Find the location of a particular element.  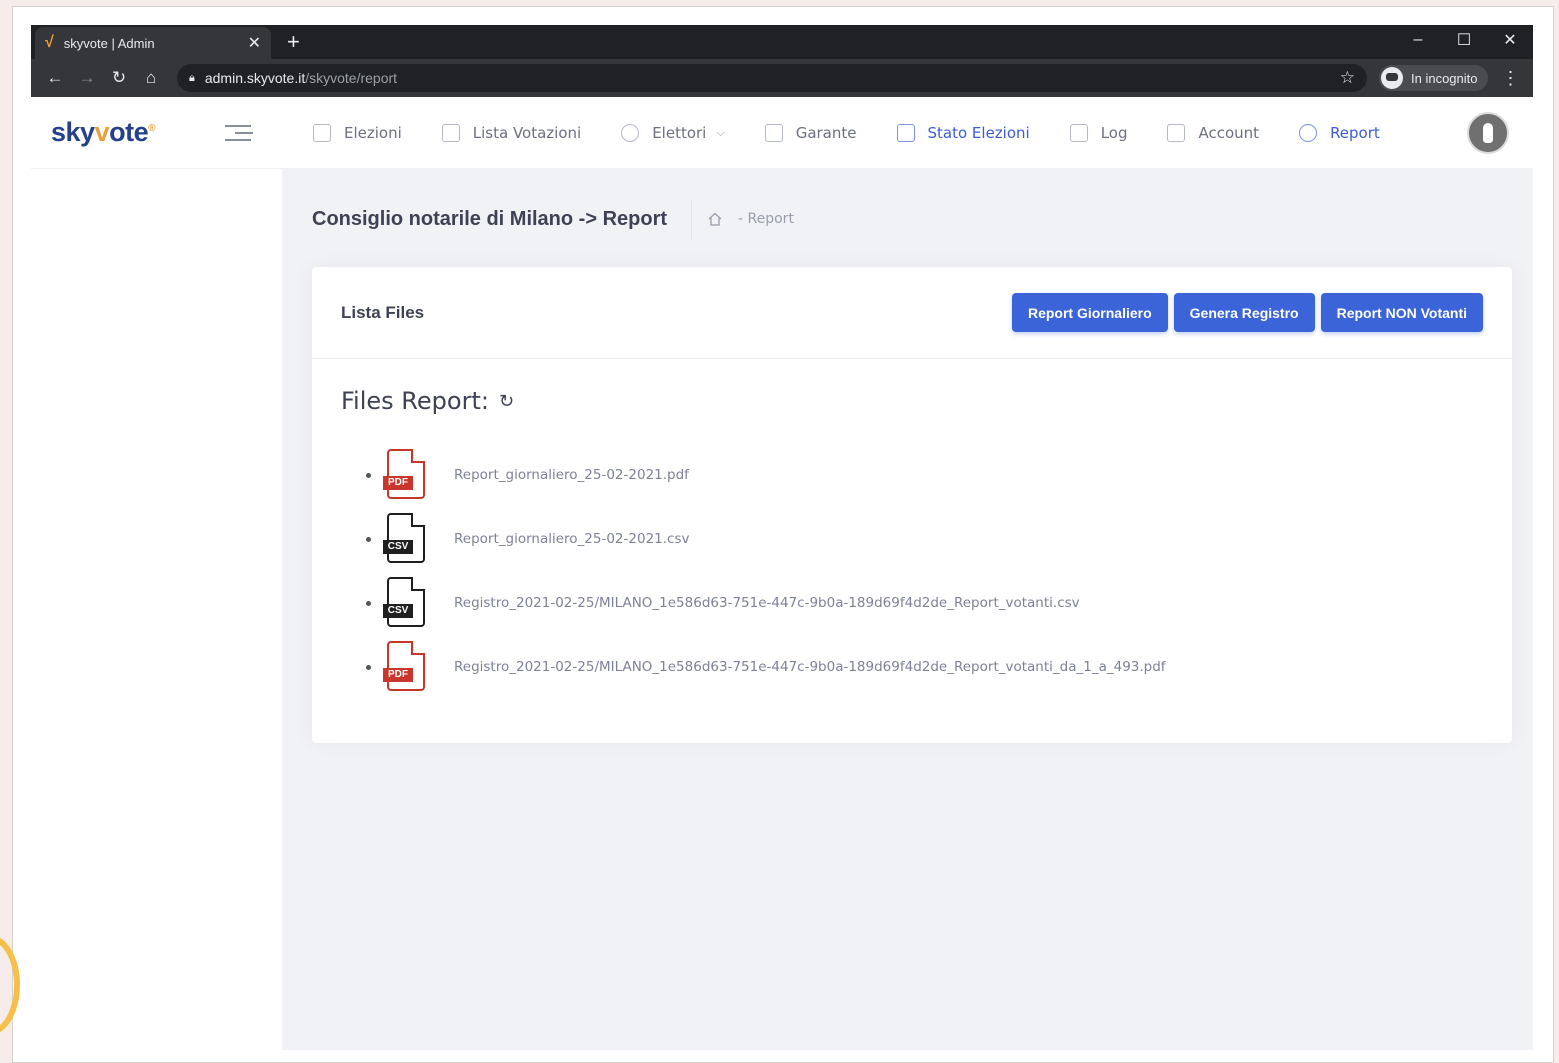

nav-label: Account is located at coordinates (1229, 132).